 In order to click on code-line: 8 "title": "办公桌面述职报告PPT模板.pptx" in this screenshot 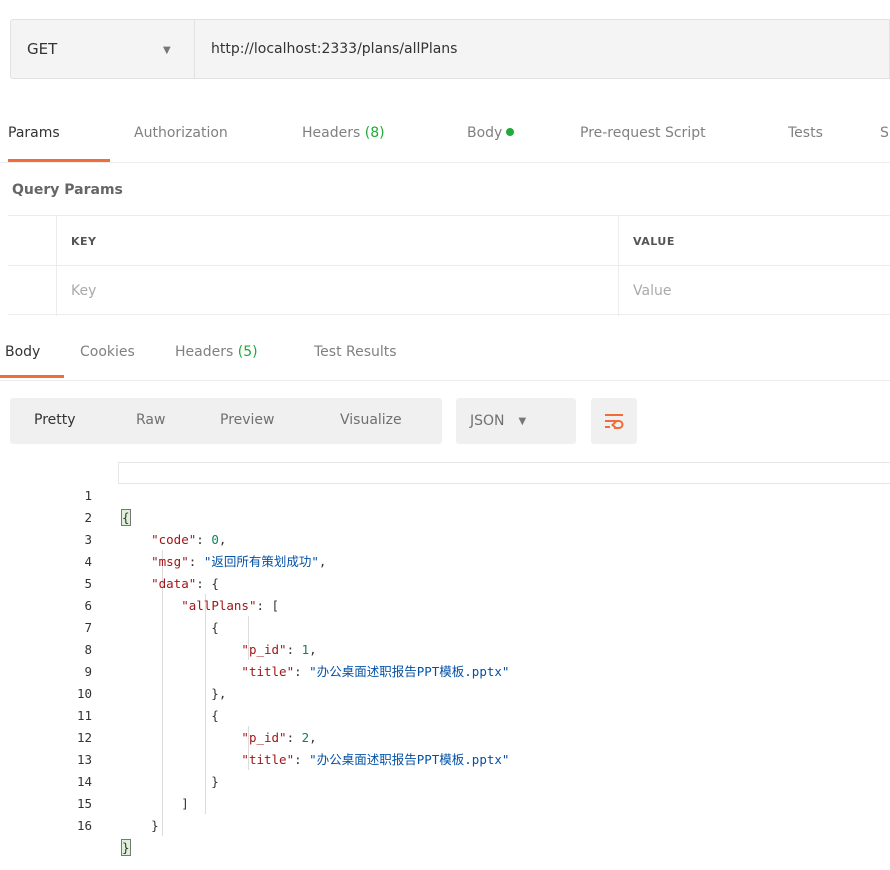, I will do `click(445, 648)`.